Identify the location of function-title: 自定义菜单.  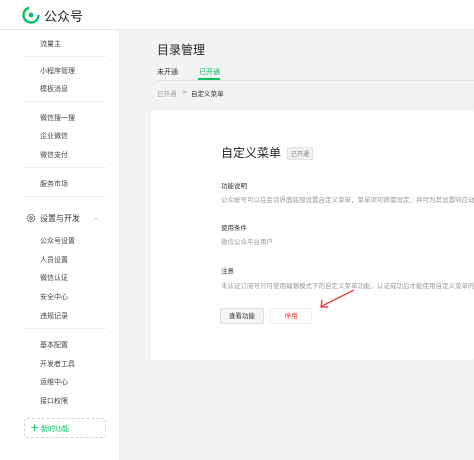
(251, 153).